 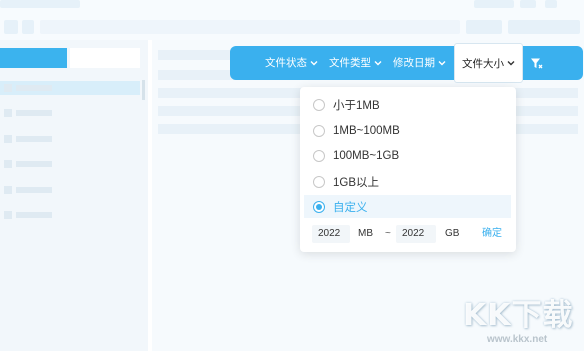 I want to click on watermark-logo: KK下载, so click(x=518, y=315).